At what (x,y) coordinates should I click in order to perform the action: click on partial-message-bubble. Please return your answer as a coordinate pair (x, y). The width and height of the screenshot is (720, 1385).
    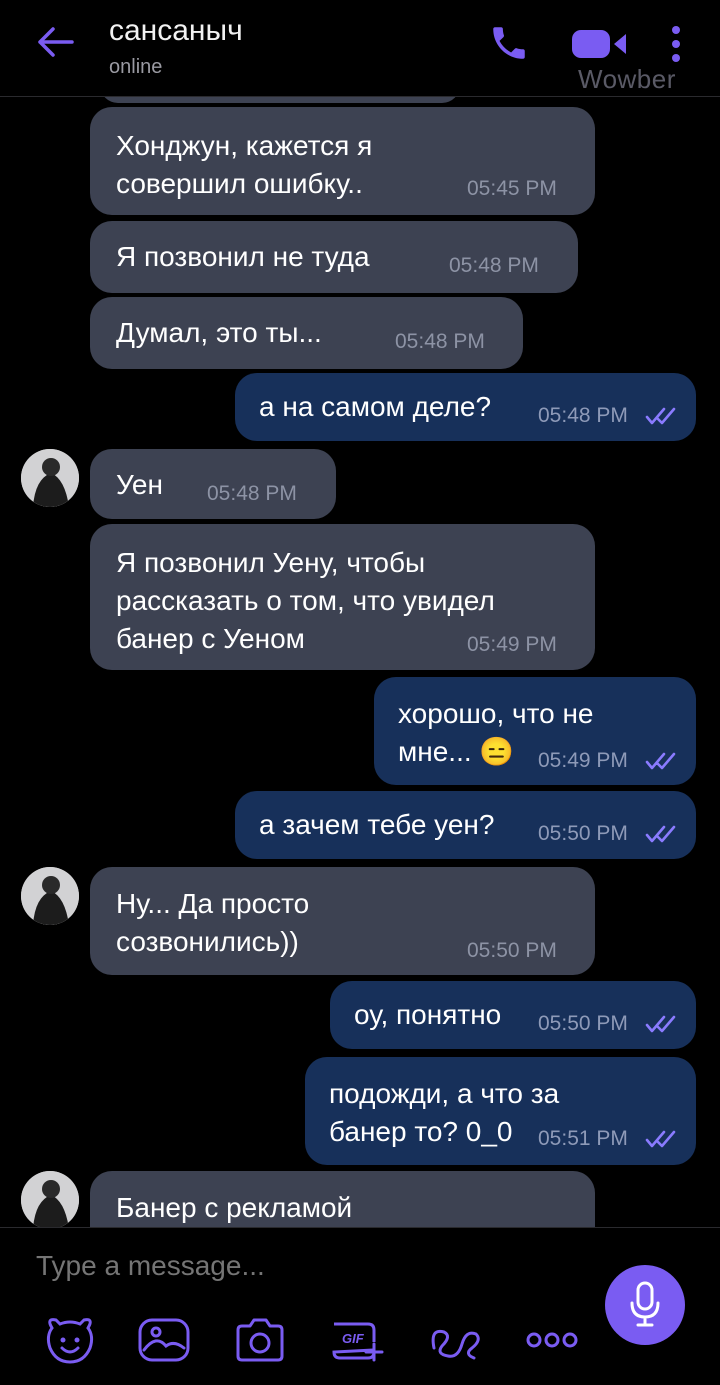
    Looking at the image, I should click on (280, 100).